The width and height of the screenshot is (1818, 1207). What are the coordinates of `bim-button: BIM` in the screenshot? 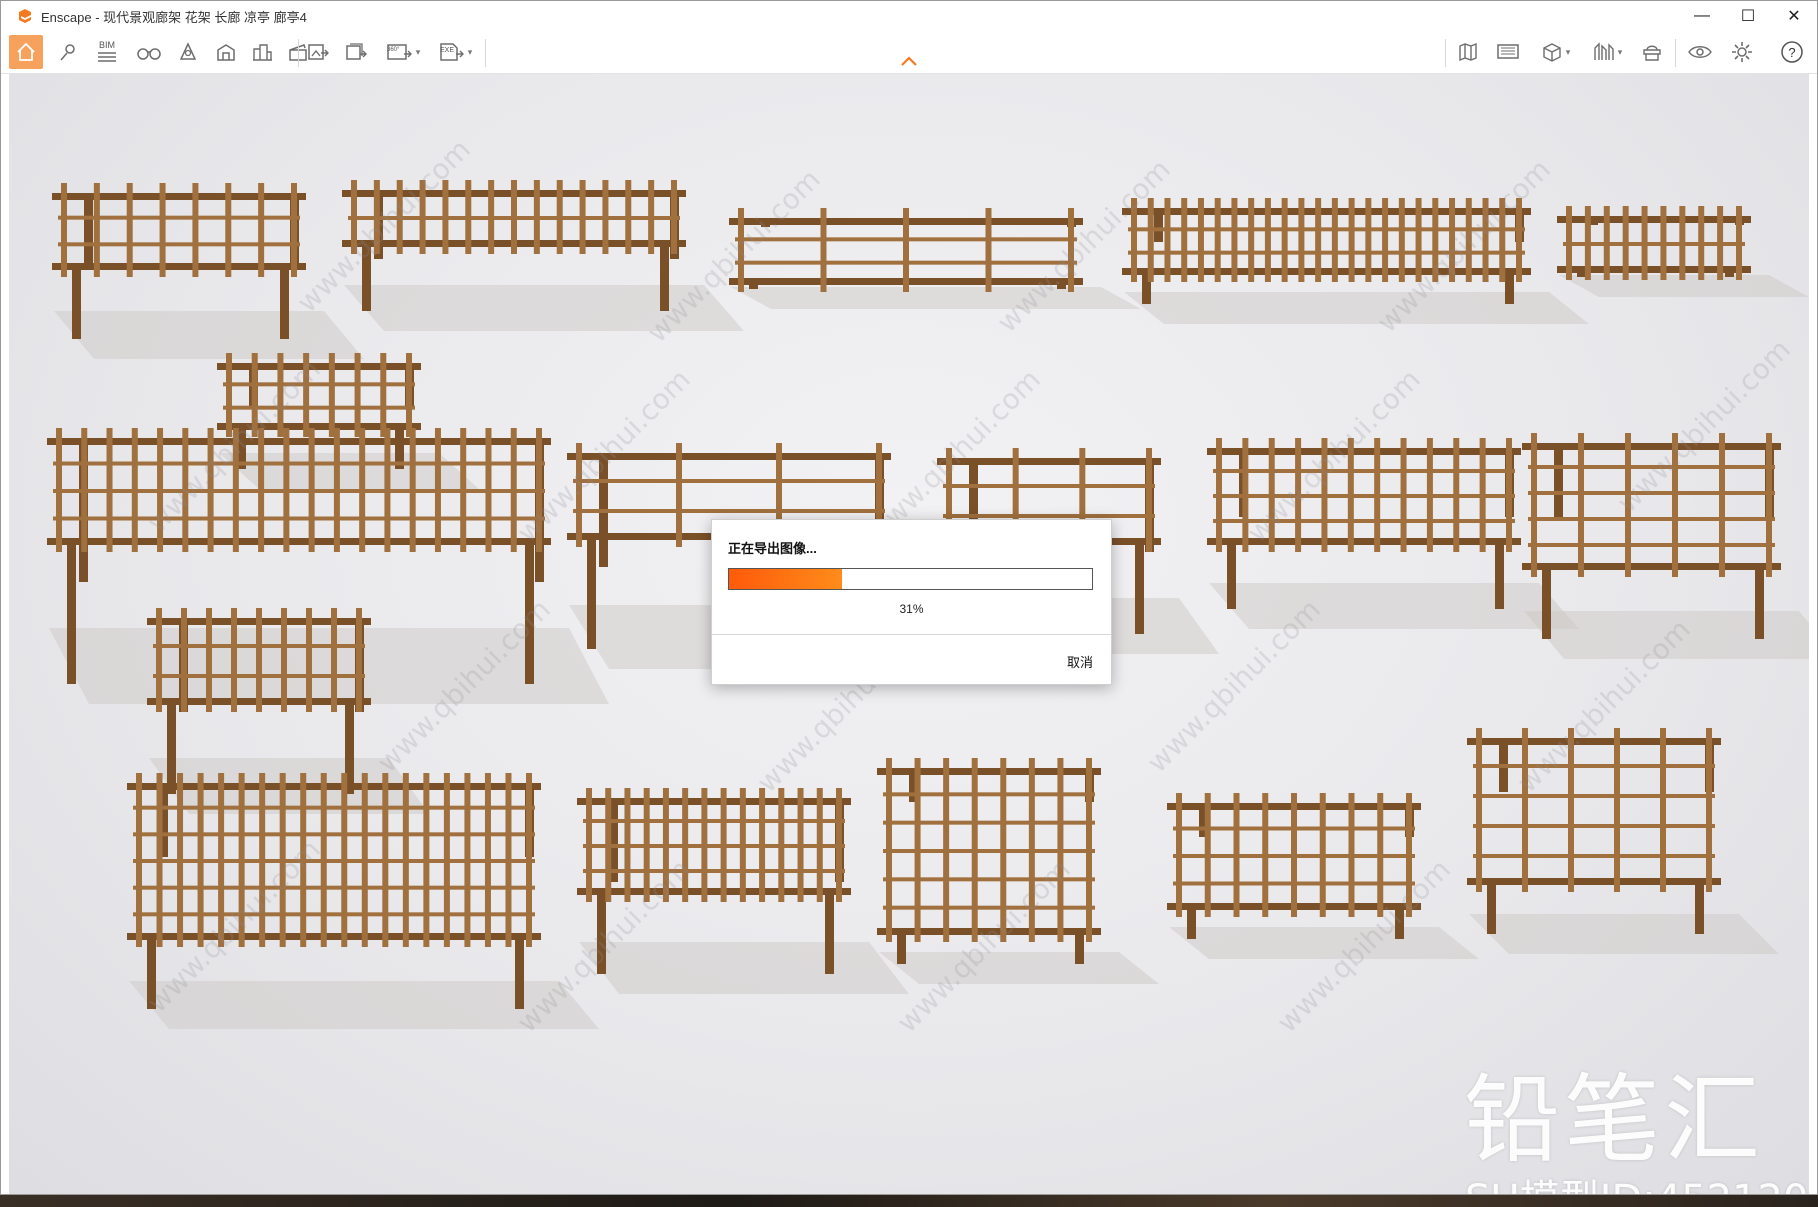 It's located at (107, 52).